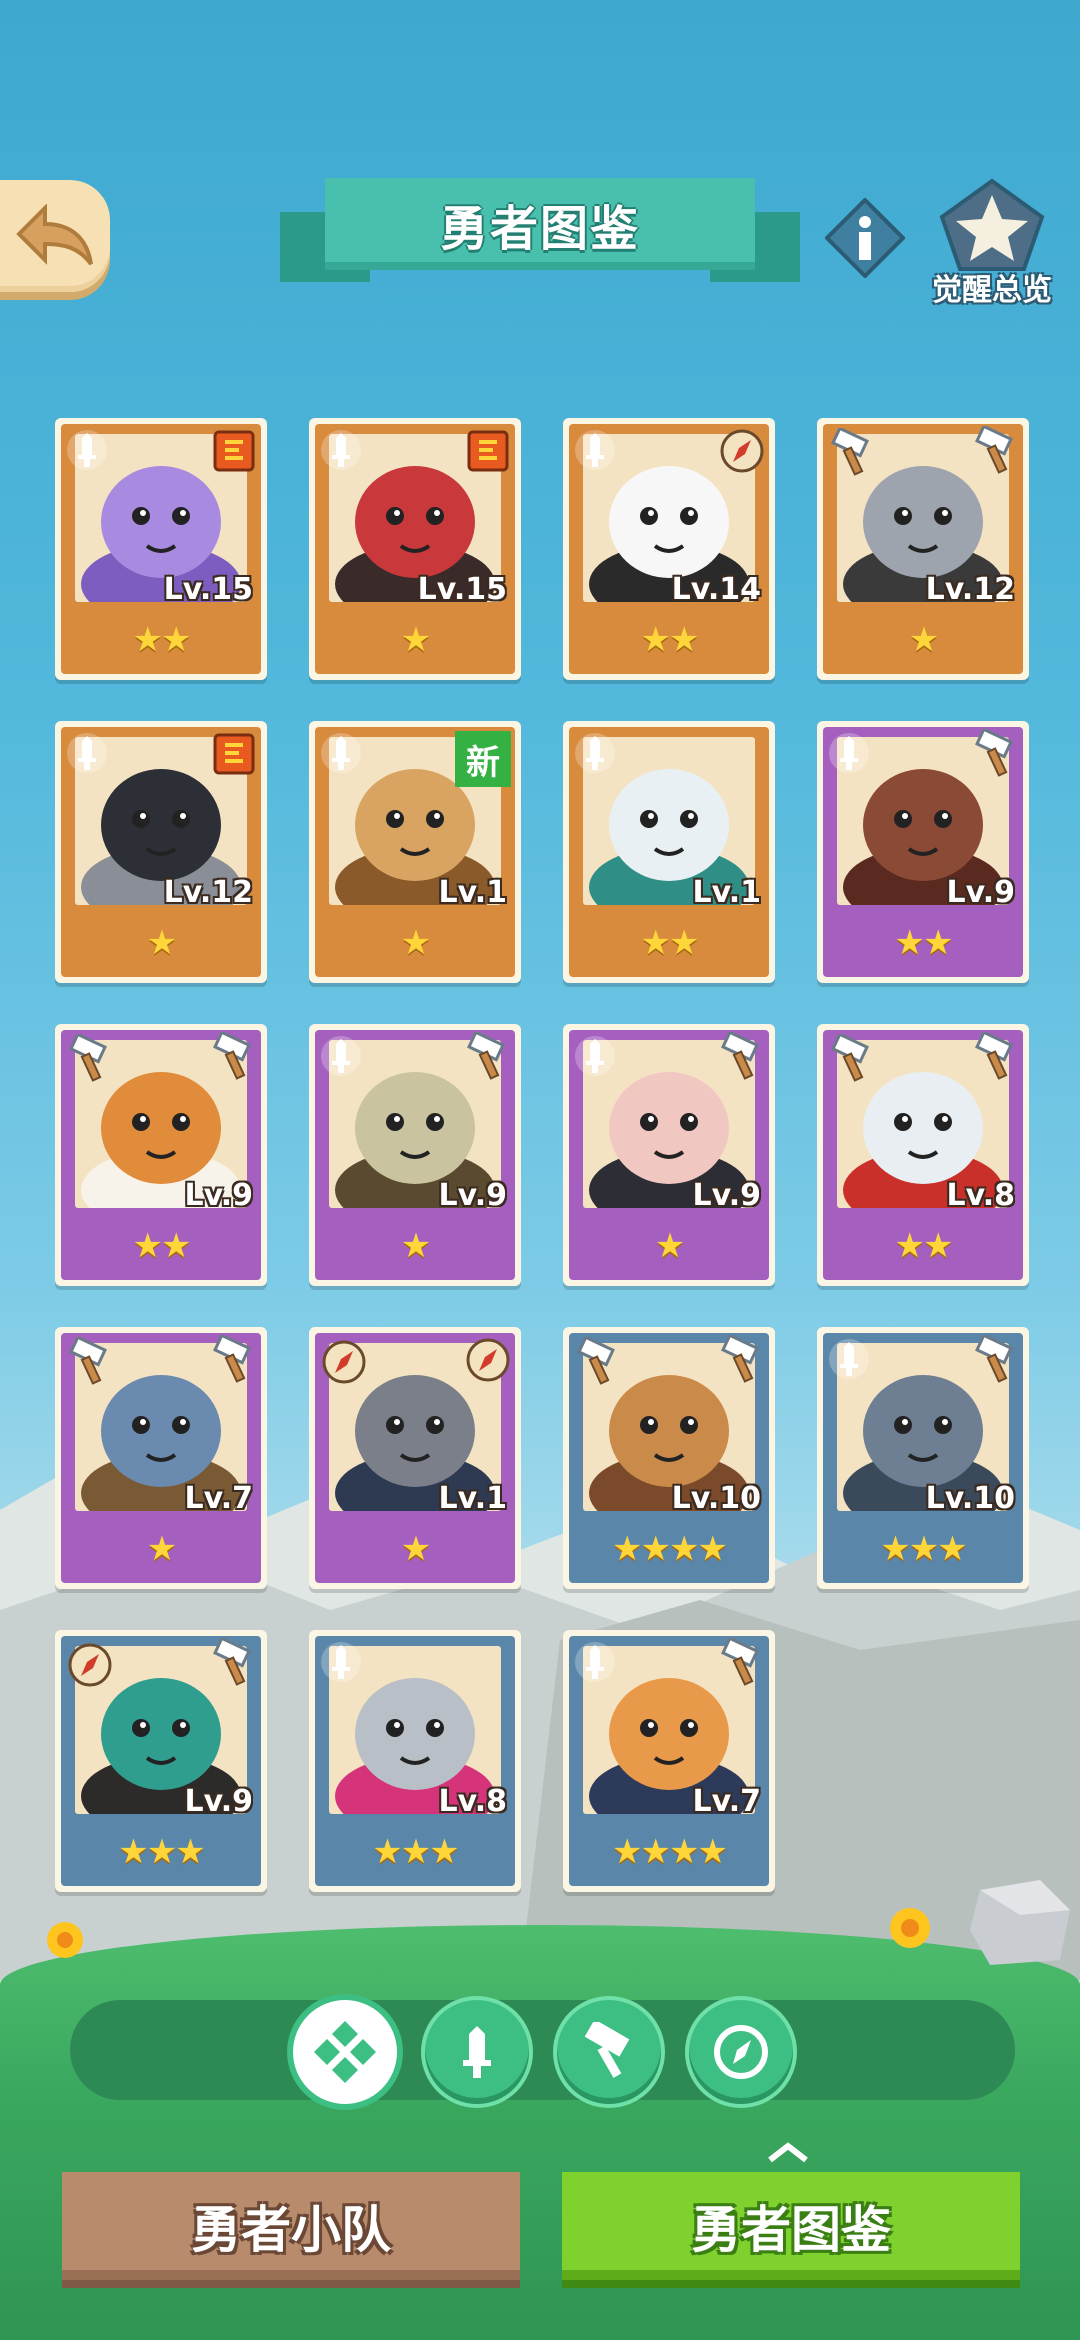 This screenshot has height=2340, width=1080. What do you see at coordinates (161, 1761) in the screenshot?
I see `hero-card: Lv.9 ★★★` at bounding box center [161, 1761].